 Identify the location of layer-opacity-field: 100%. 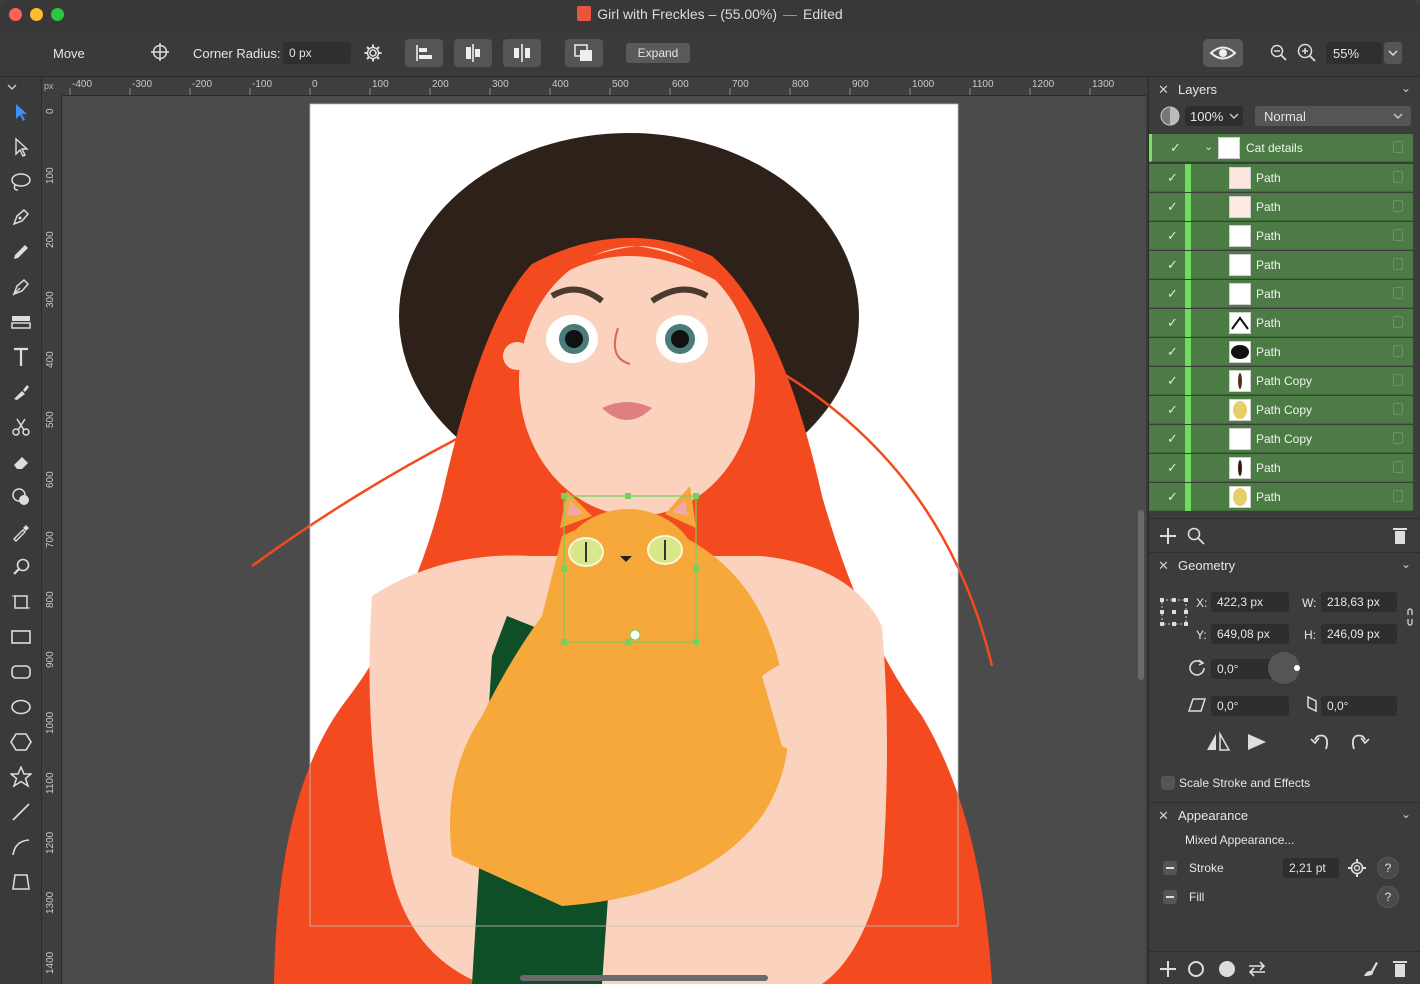
(1214, 116).